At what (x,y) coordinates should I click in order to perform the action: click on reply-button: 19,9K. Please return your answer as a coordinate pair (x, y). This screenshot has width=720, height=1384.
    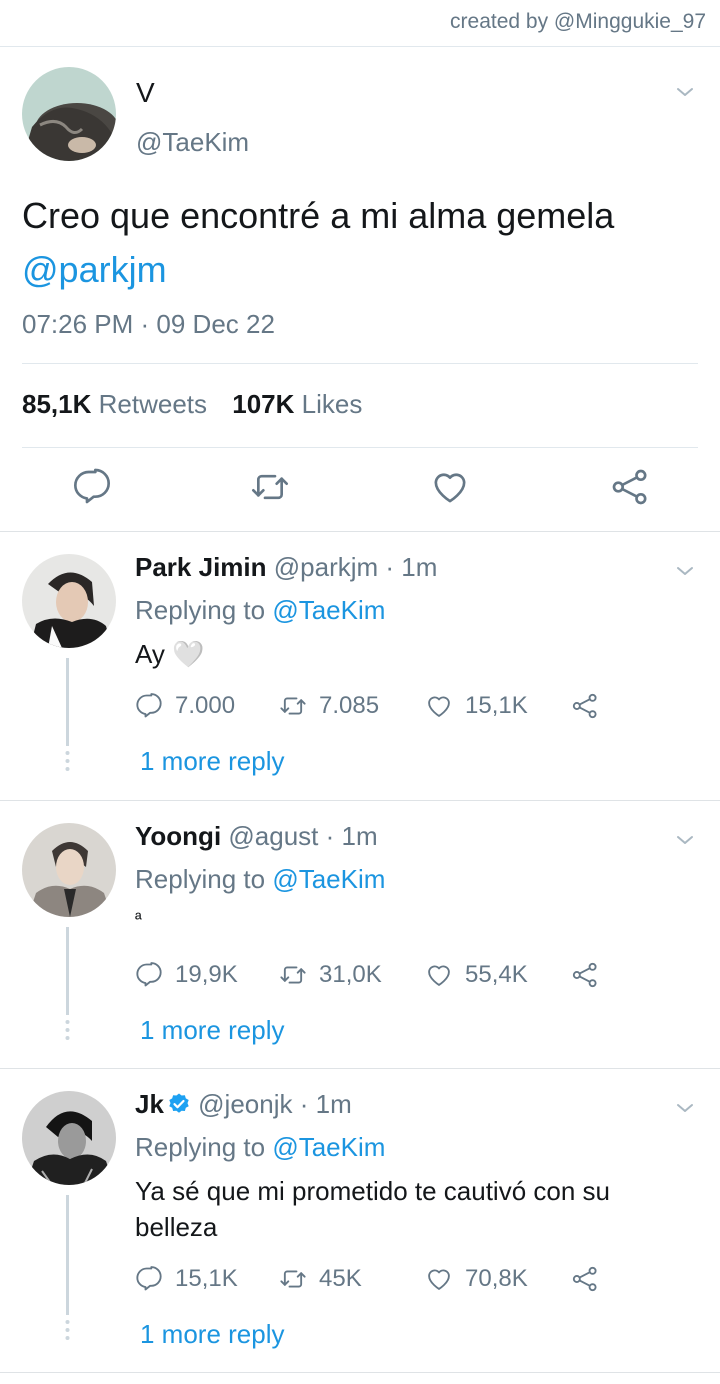
    Looking at the image, I should click on (186, 975).